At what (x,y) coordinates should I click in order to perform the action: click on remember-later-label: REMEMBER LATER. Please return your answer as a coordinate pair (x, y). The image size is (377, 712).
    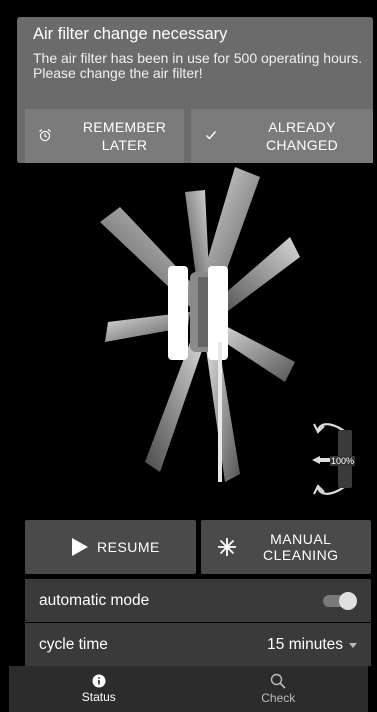
    Looking at the image, I should click on (124, 136).